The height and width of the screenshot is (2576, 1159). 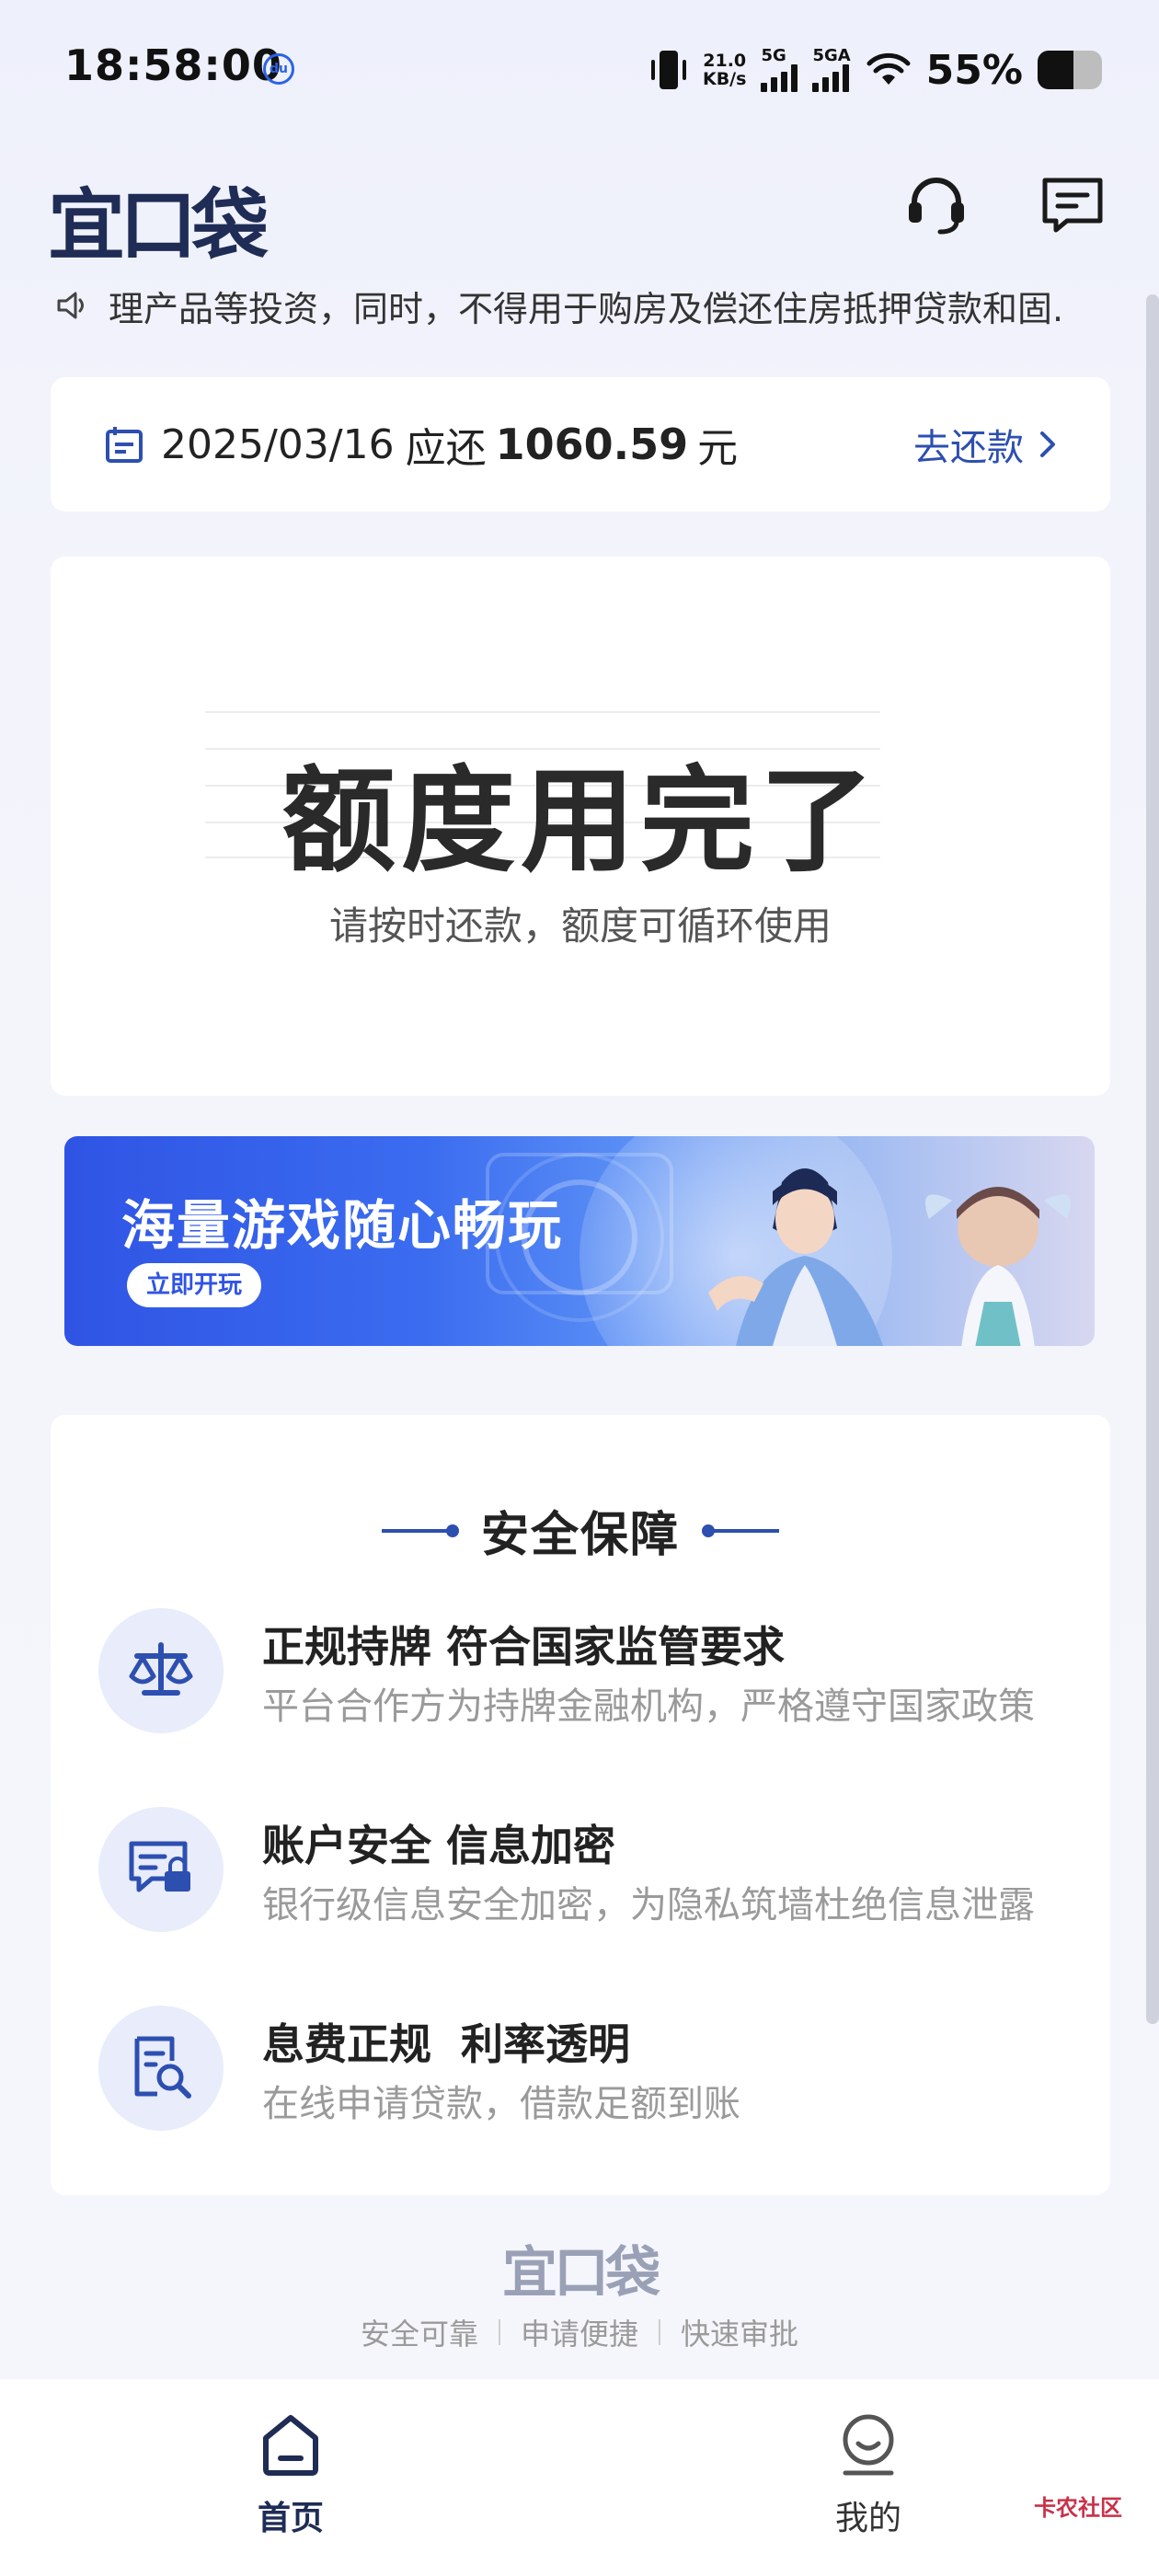 What do you see at coordinates (740, 2334) in the screenshot?
I see `footer-tag: 快速审批` at bounding box center [740, 2334].